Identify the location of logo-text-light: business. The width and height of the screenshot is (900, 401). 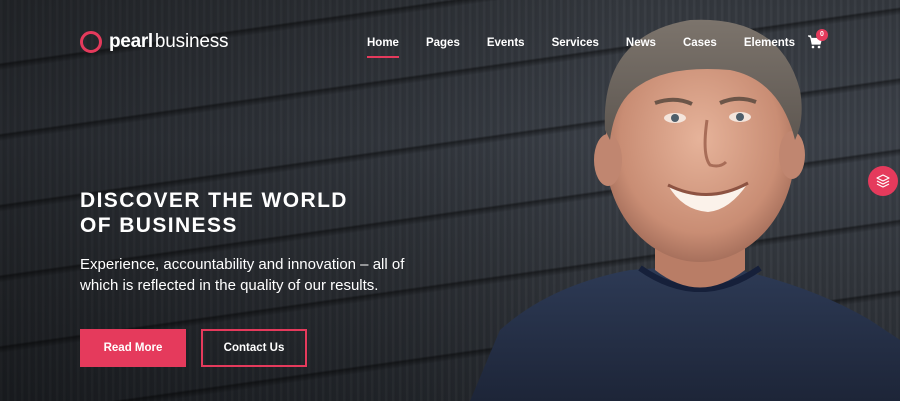
(191, 41).